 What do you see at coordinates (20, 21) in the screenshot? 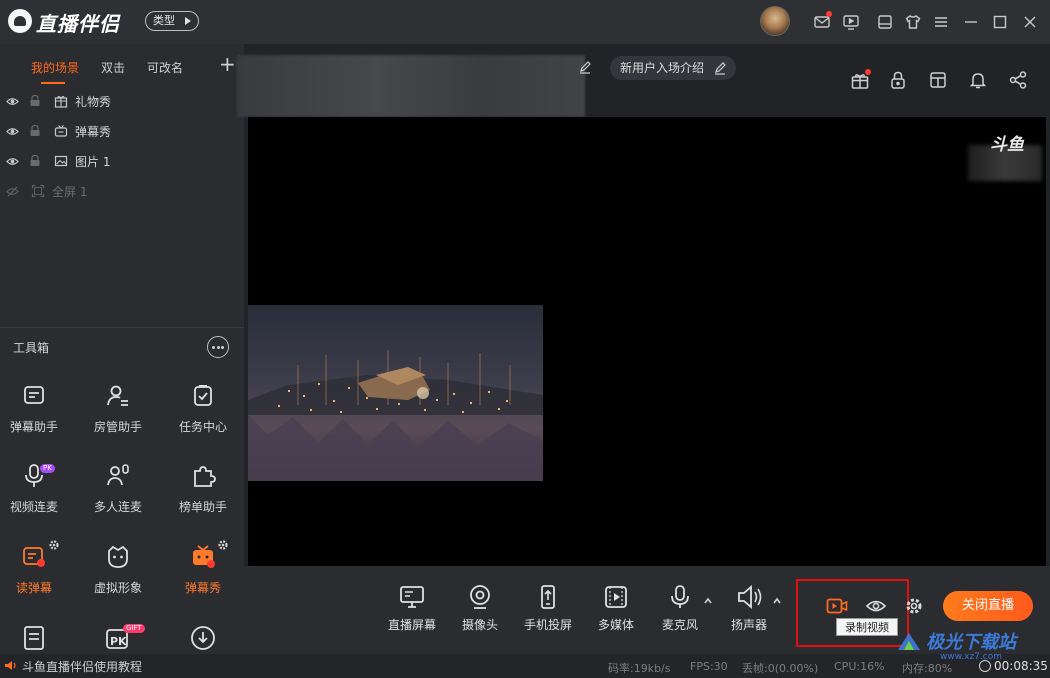
I see `app-logo-icon` at bounding box center [20, 21].